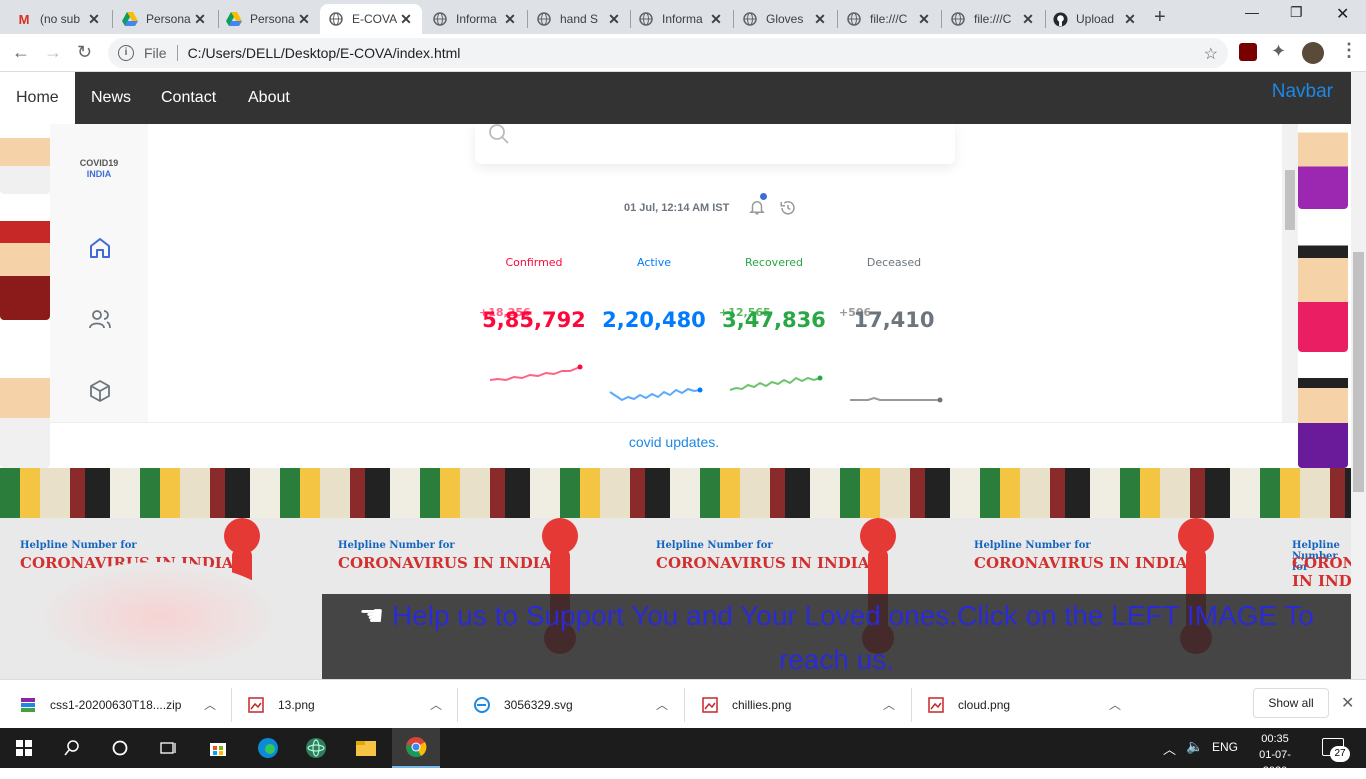  What do you see at coordinates (1024, 704) in the screenshot?
I see `download-item: cloud.png ︿` at bounding box center [1024, 704].